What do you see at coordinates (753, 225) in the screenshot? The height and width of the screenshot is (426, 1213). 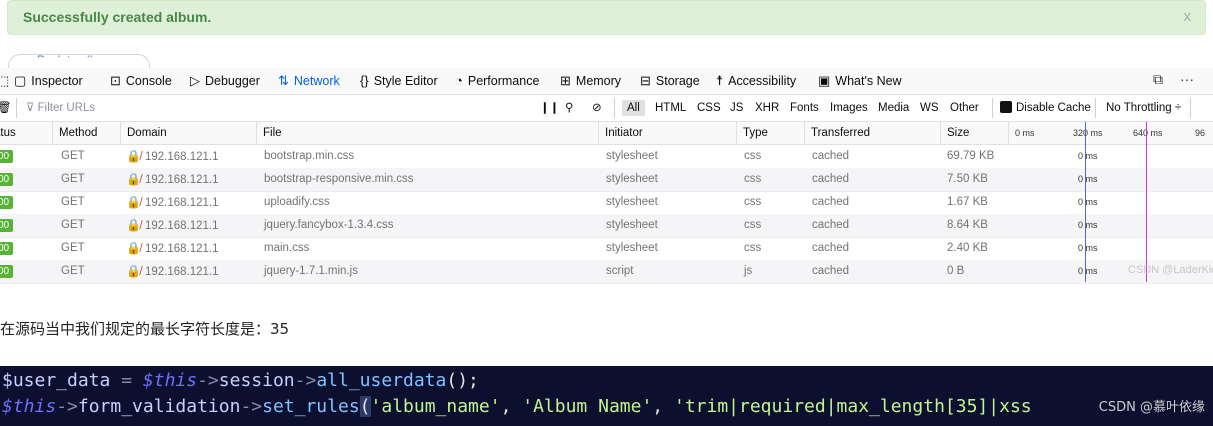 I see `type-cell: css` at bounding box center [753, 225].